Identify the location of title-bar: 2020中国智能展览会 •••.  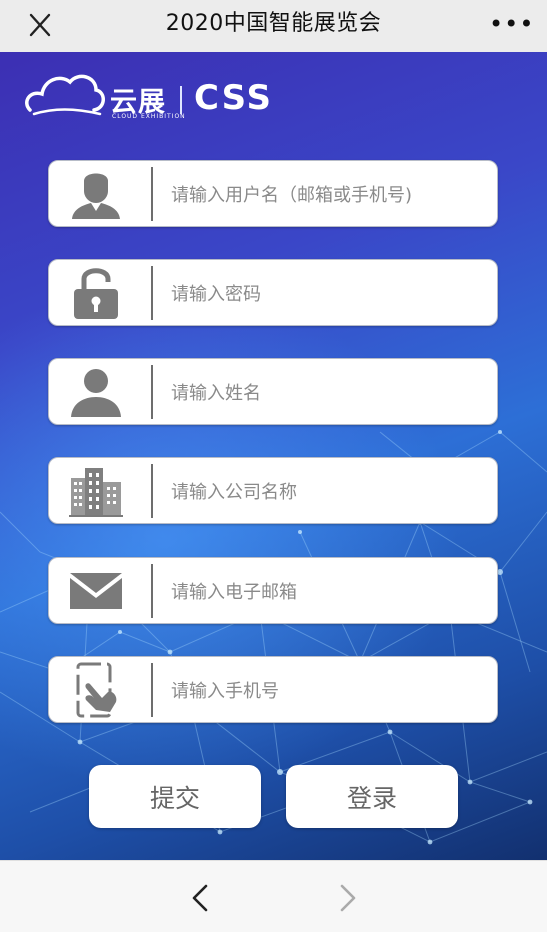
(273, 26).